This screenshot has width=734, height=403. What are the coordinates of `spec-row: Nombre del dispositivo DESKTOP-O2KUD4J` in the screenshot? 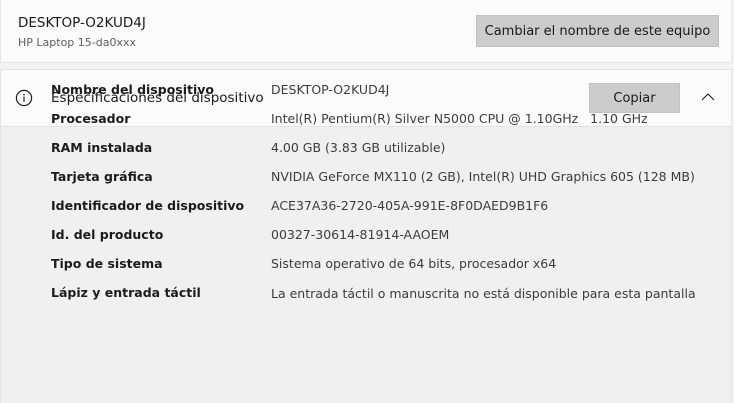 It's located at (376, 94).